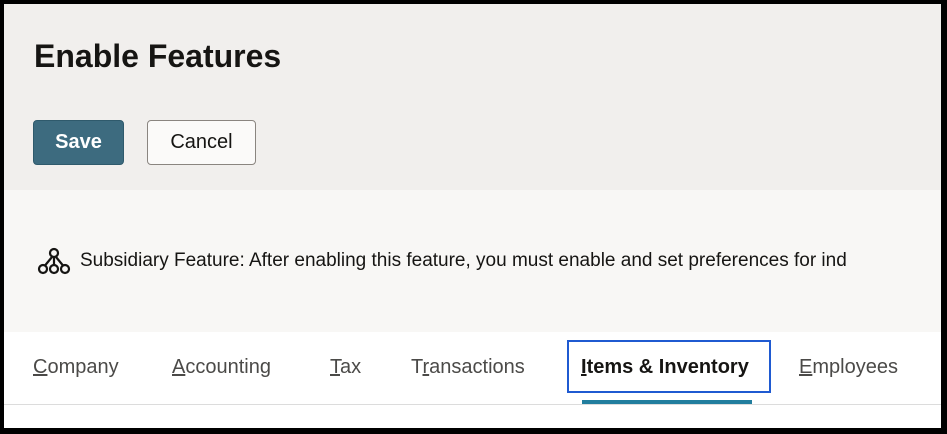 This screenshot has height=434, width=947. I want to click on tab-accounting: Accounting, so click(221, 367).